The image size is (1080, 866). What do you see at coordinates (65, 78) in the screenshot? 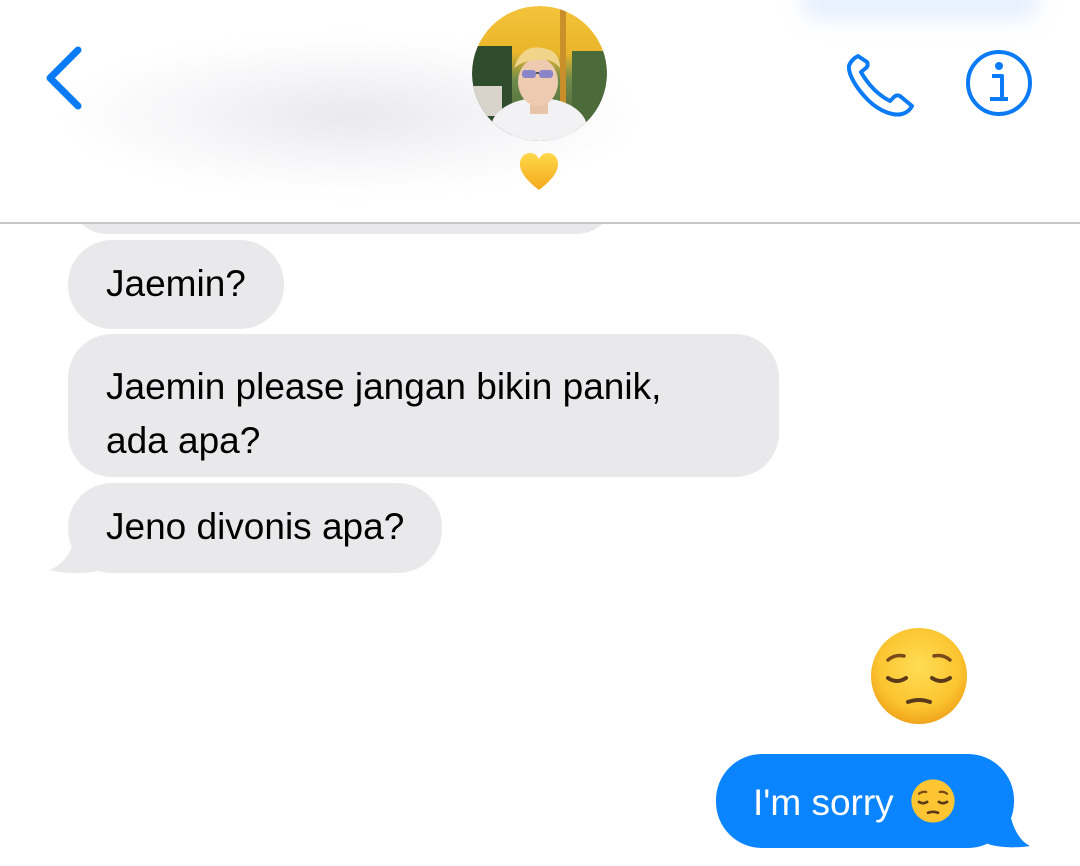
I see `chevron-left-icon` at bounding box center [65, 78].